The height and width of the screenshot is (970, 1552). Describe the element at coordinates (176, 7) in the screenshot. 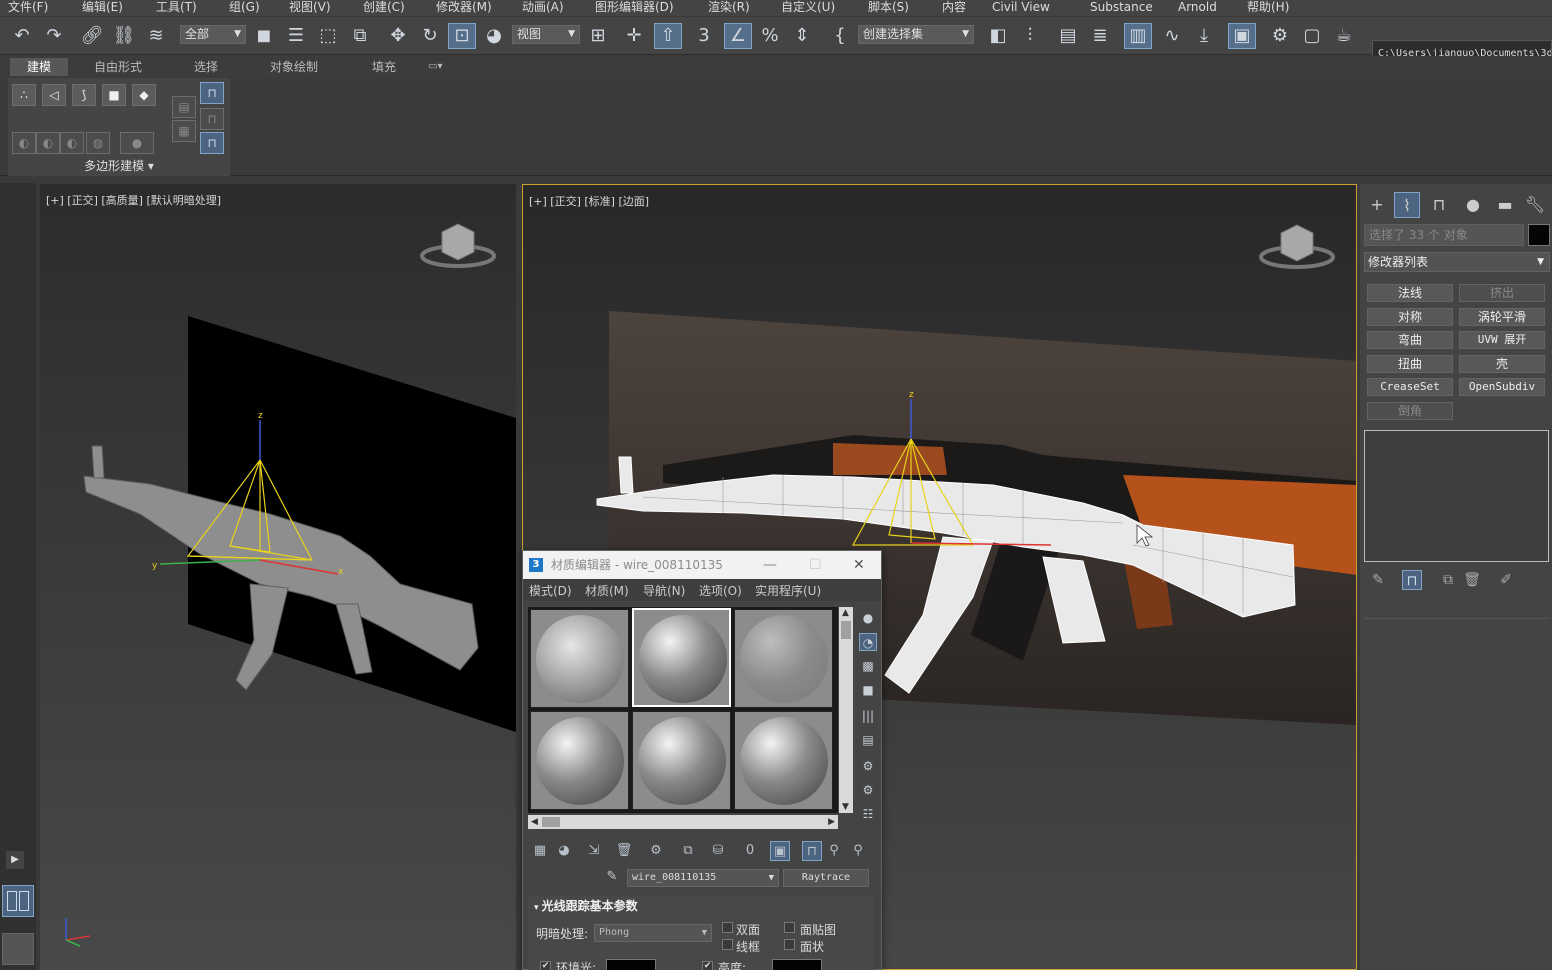

I see `menu-tools: 工具(T)` at that location.